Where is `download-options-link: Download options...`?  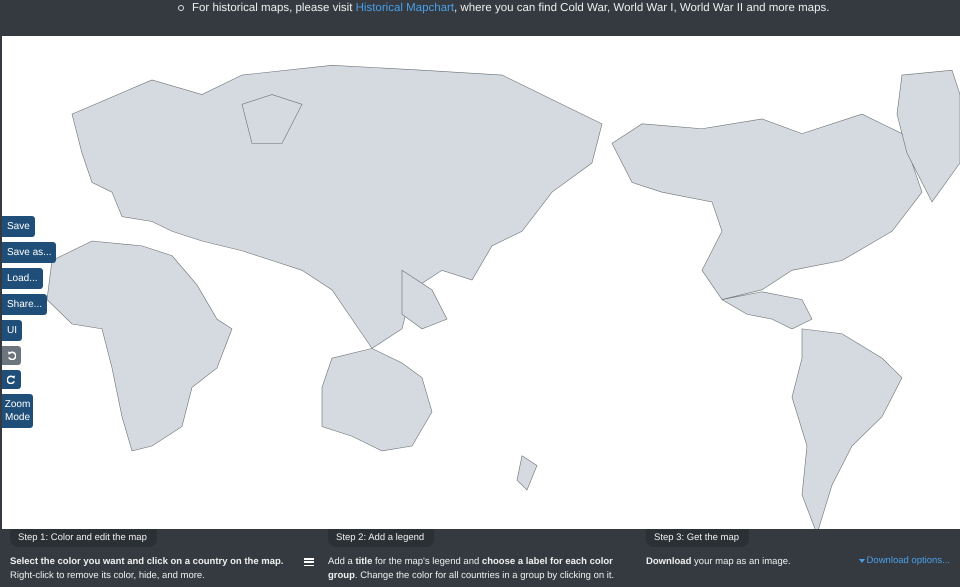 download-options-link: Download options... is located at coordinates (904, 560).